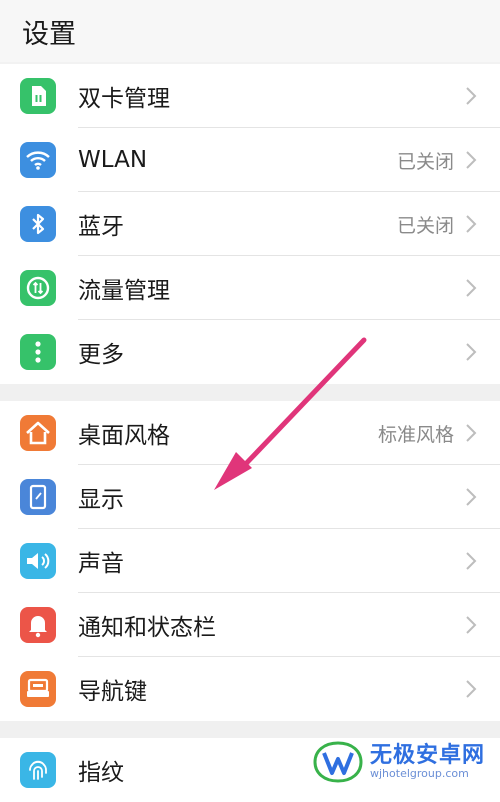 The image size is (500, 802). I want to click on settings-item-bluetooth: 蓝牙 已关闭, so click(250, 224).